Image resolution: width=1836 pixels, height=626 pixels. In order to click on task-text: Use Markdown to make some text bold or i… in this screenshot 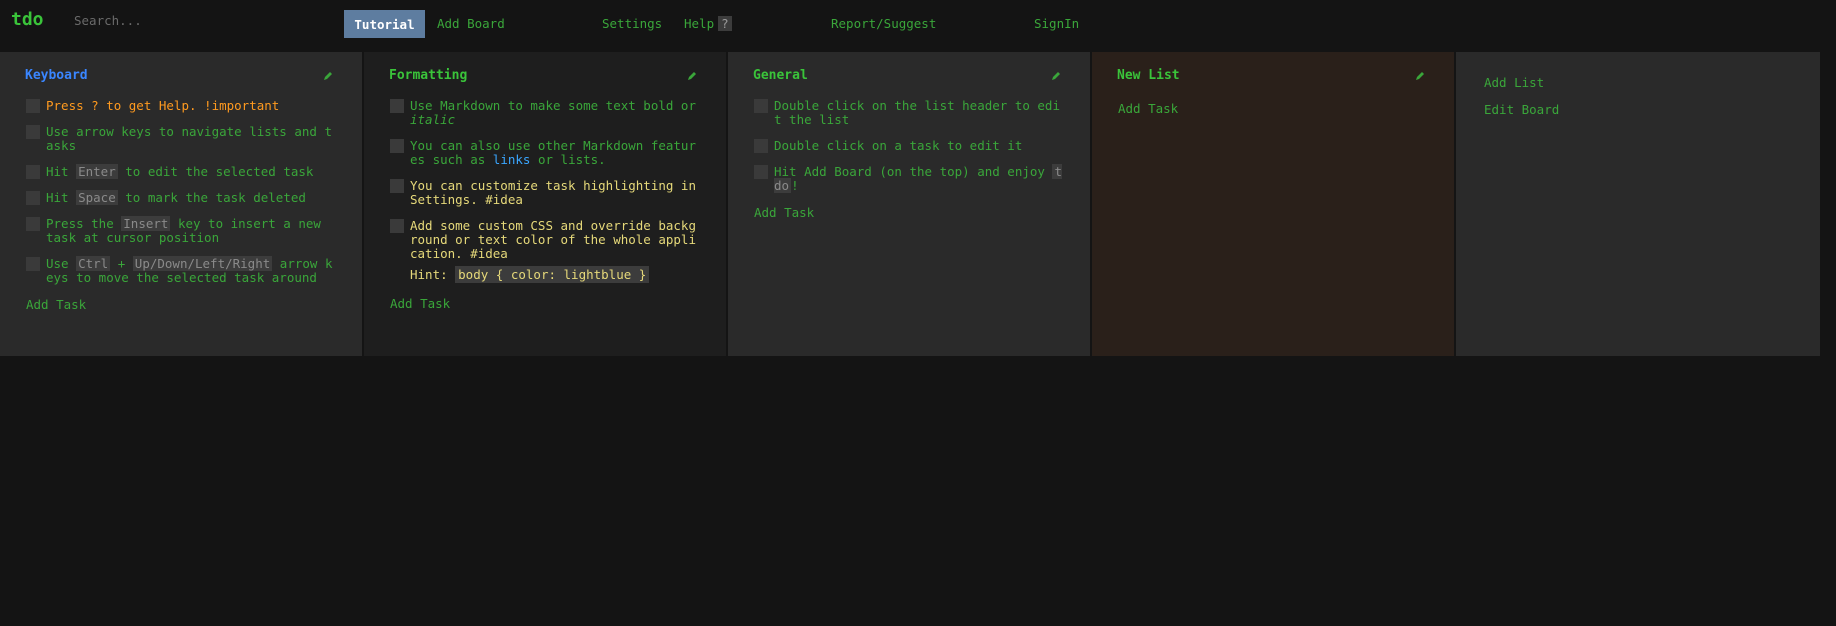, I will do `click(553, 112)`.